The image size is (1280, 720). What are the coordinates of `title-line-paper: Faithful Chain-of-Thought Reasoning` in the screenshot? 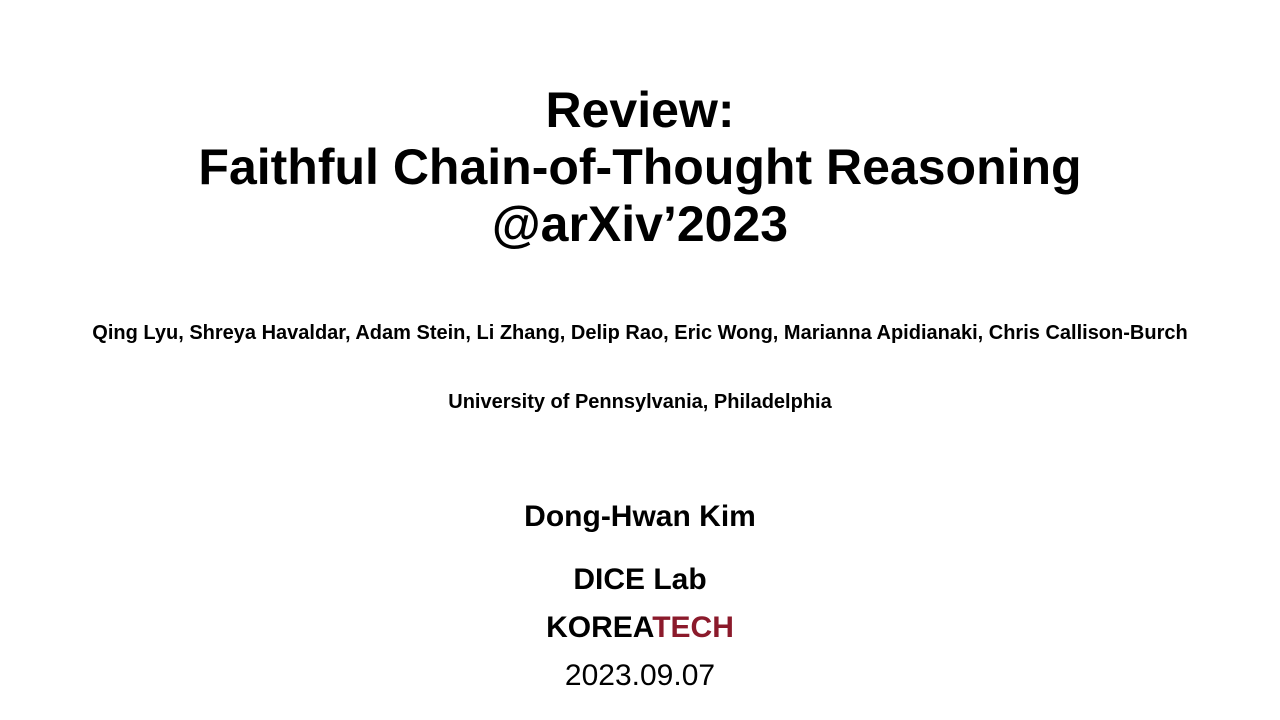 It's located at (640, 167).